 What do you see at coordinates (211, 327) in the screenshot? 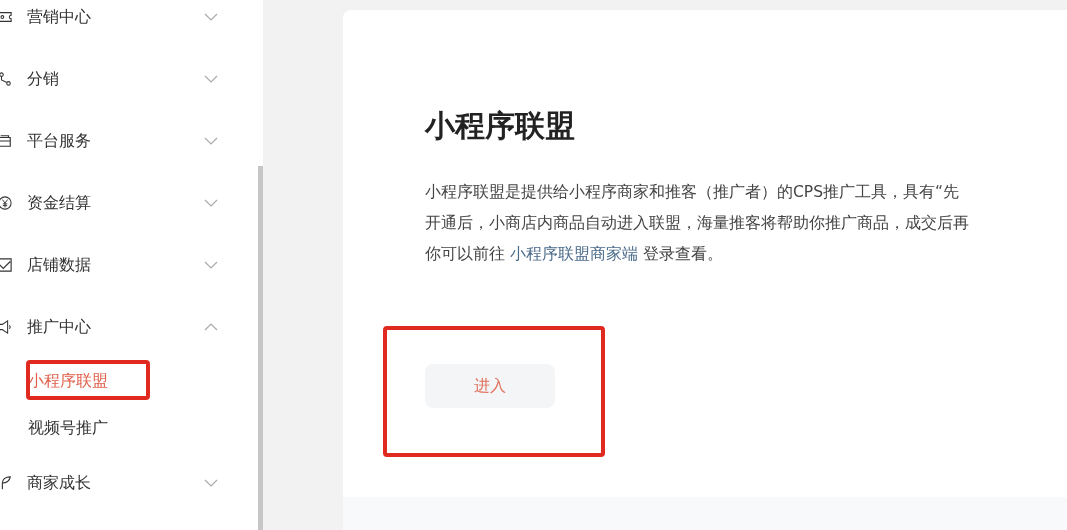
I see `chevron-up-icon` at bounding box center [211, 327].